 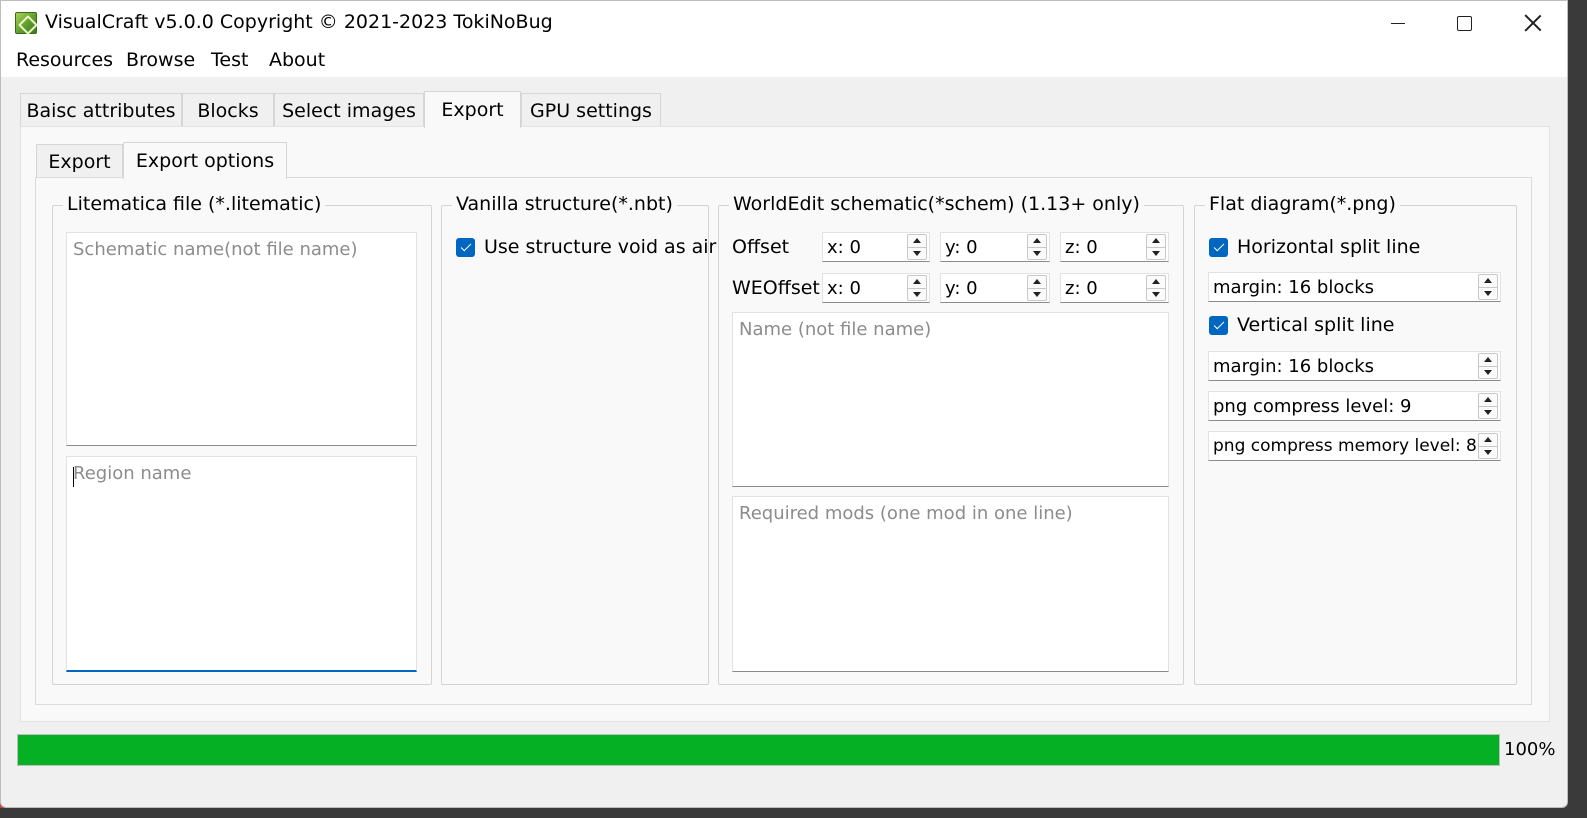 I want to click on horizontal-margin-value: margin: 16 blocks, so click(x=1343, y=287).